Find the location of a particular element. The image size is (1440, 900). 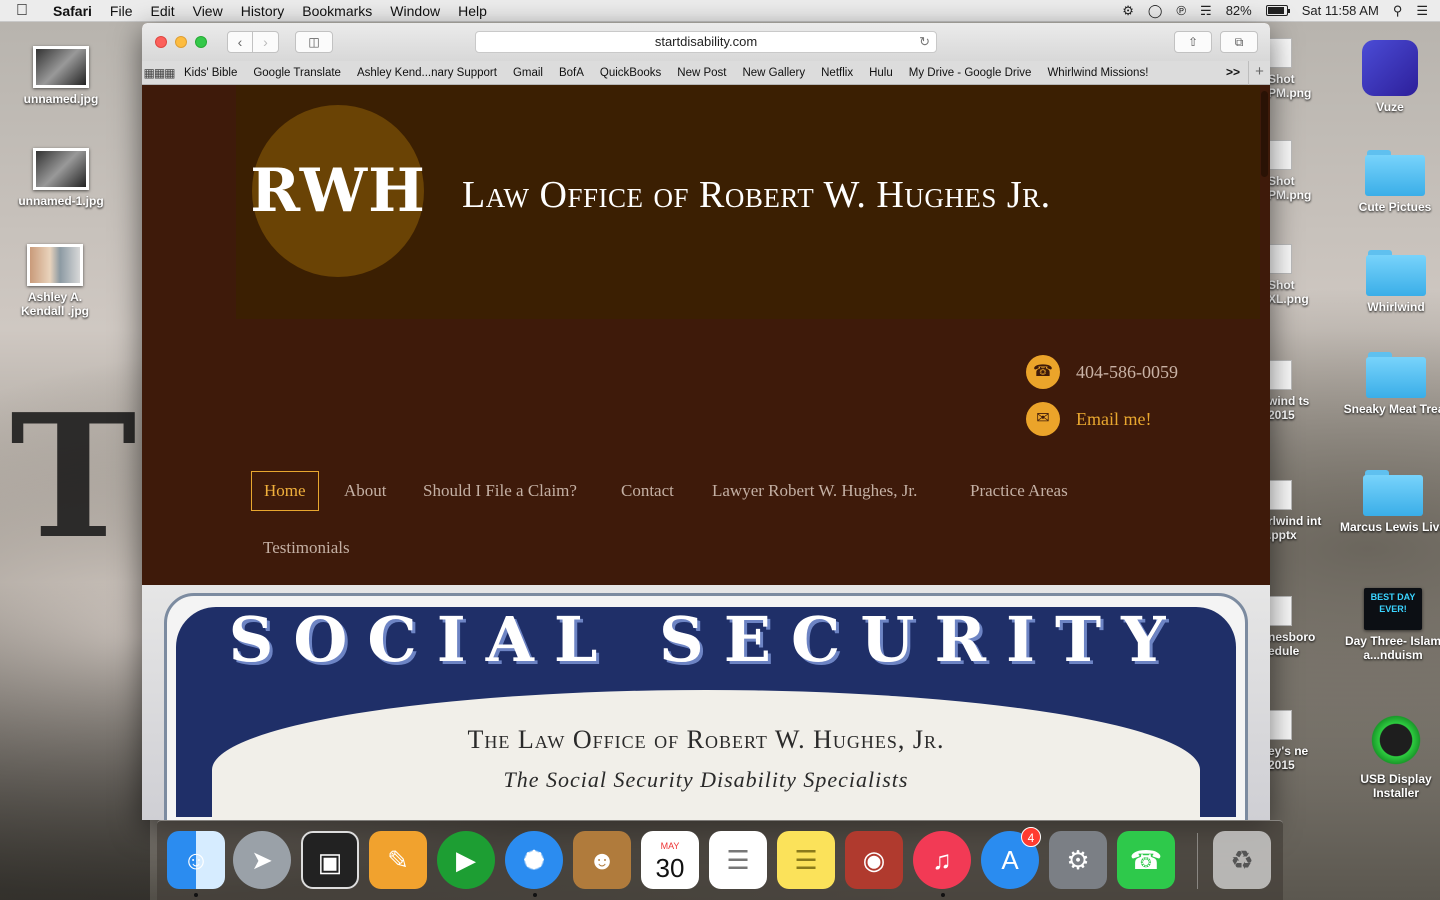

address-bar: startdisability.com ↻ is located at coordinates (706, 42).